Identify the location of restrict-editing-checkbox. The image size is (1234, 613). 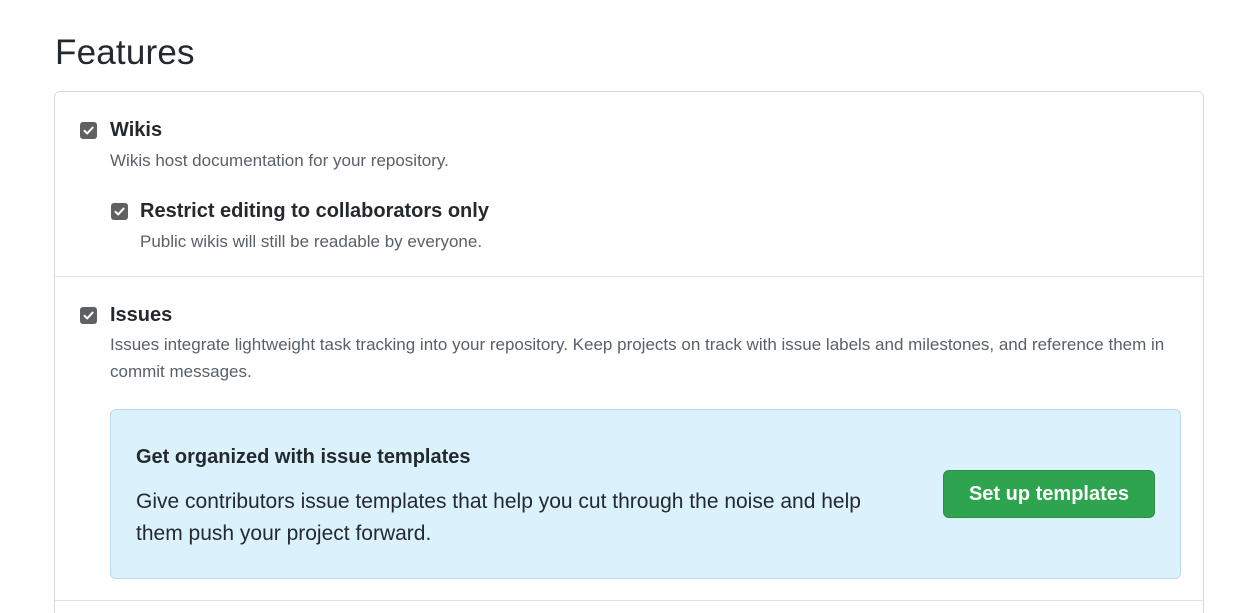
(119, 211).